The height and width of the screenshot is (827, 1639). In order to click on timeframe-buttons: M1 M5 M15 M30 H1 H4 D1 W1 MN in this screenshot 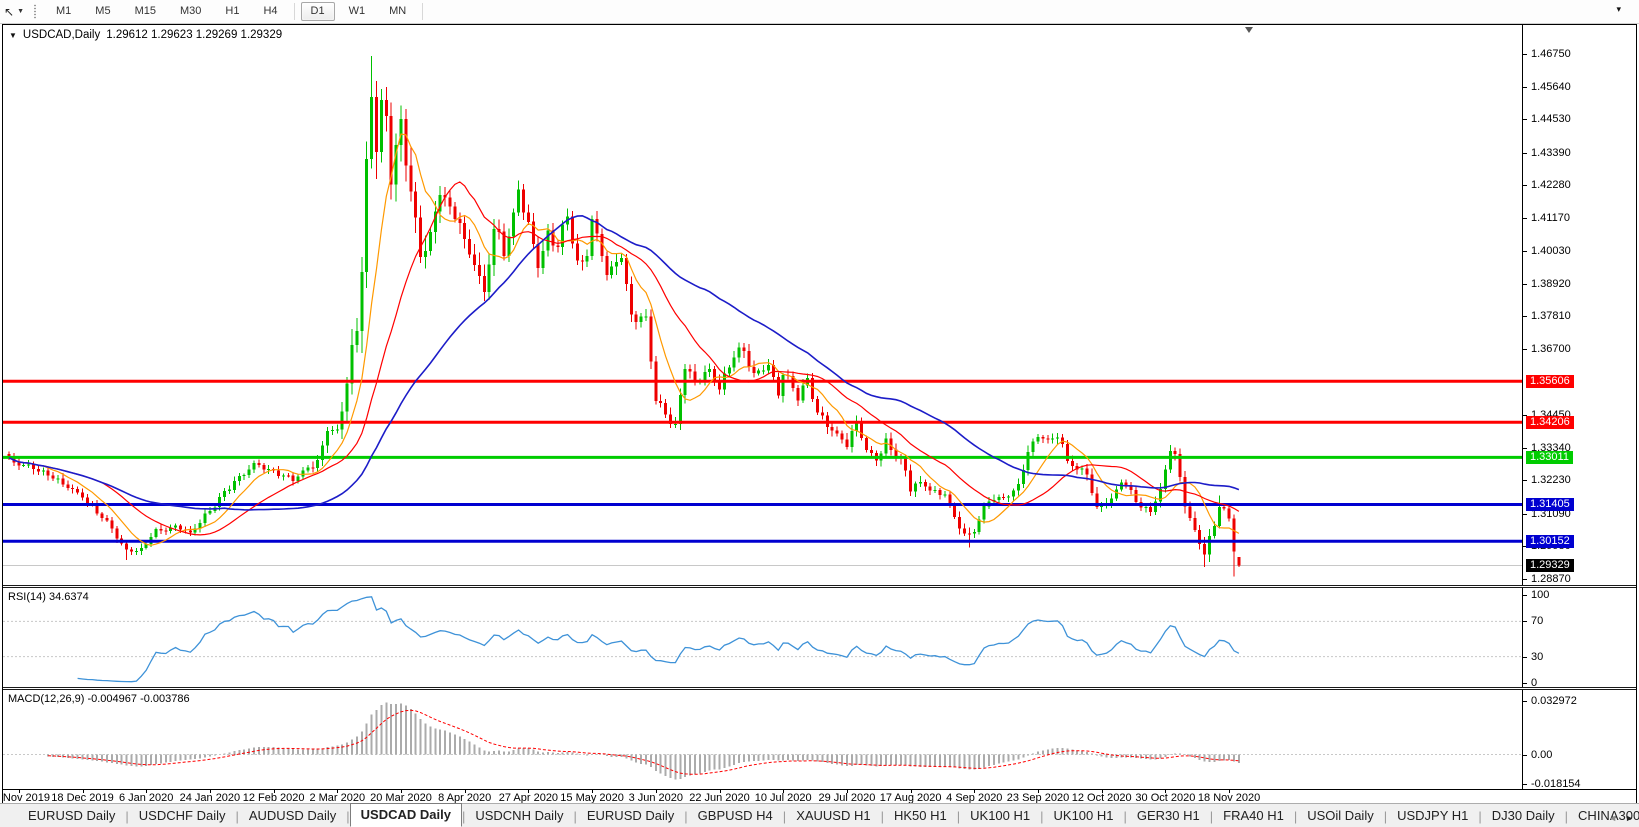, I will do `click(235, 11)`.